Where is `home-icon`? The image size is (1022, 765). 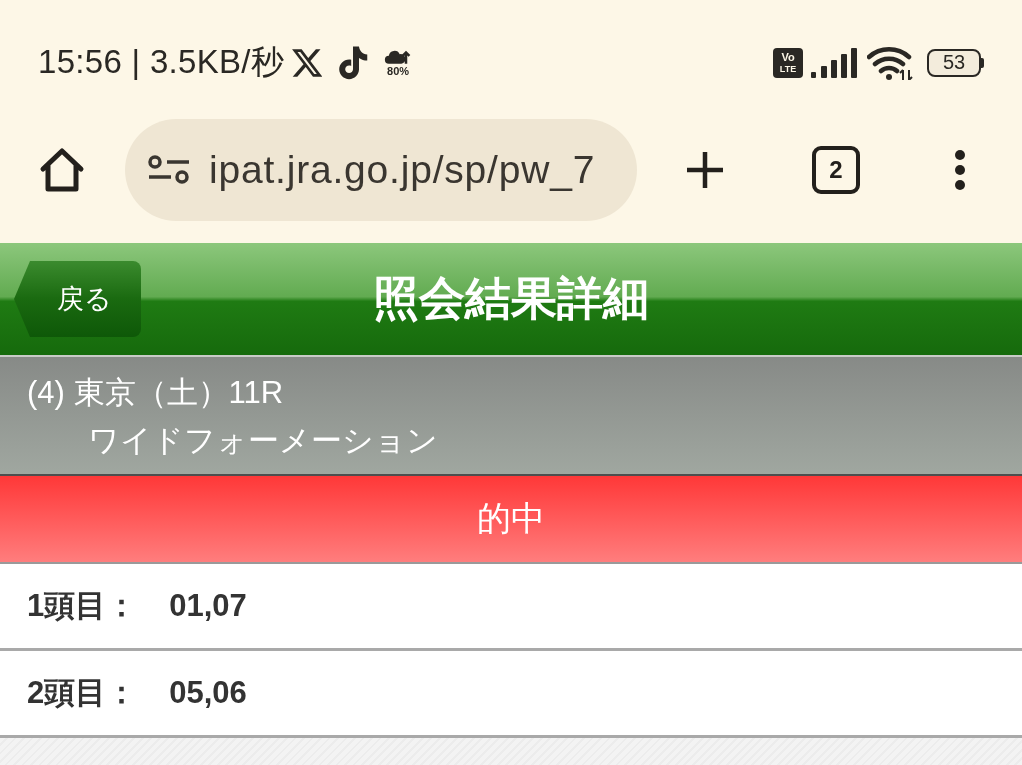 home-icon is located at coordinates (62, 170).